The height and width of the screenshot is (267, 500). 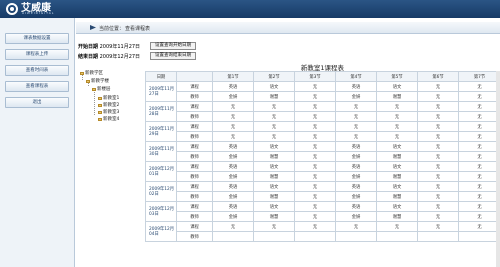 What do you see at coordinates (161, 211) in the screenshot?
I see `date-cell: 2009年12月03日` at bounding box center [161, 211].